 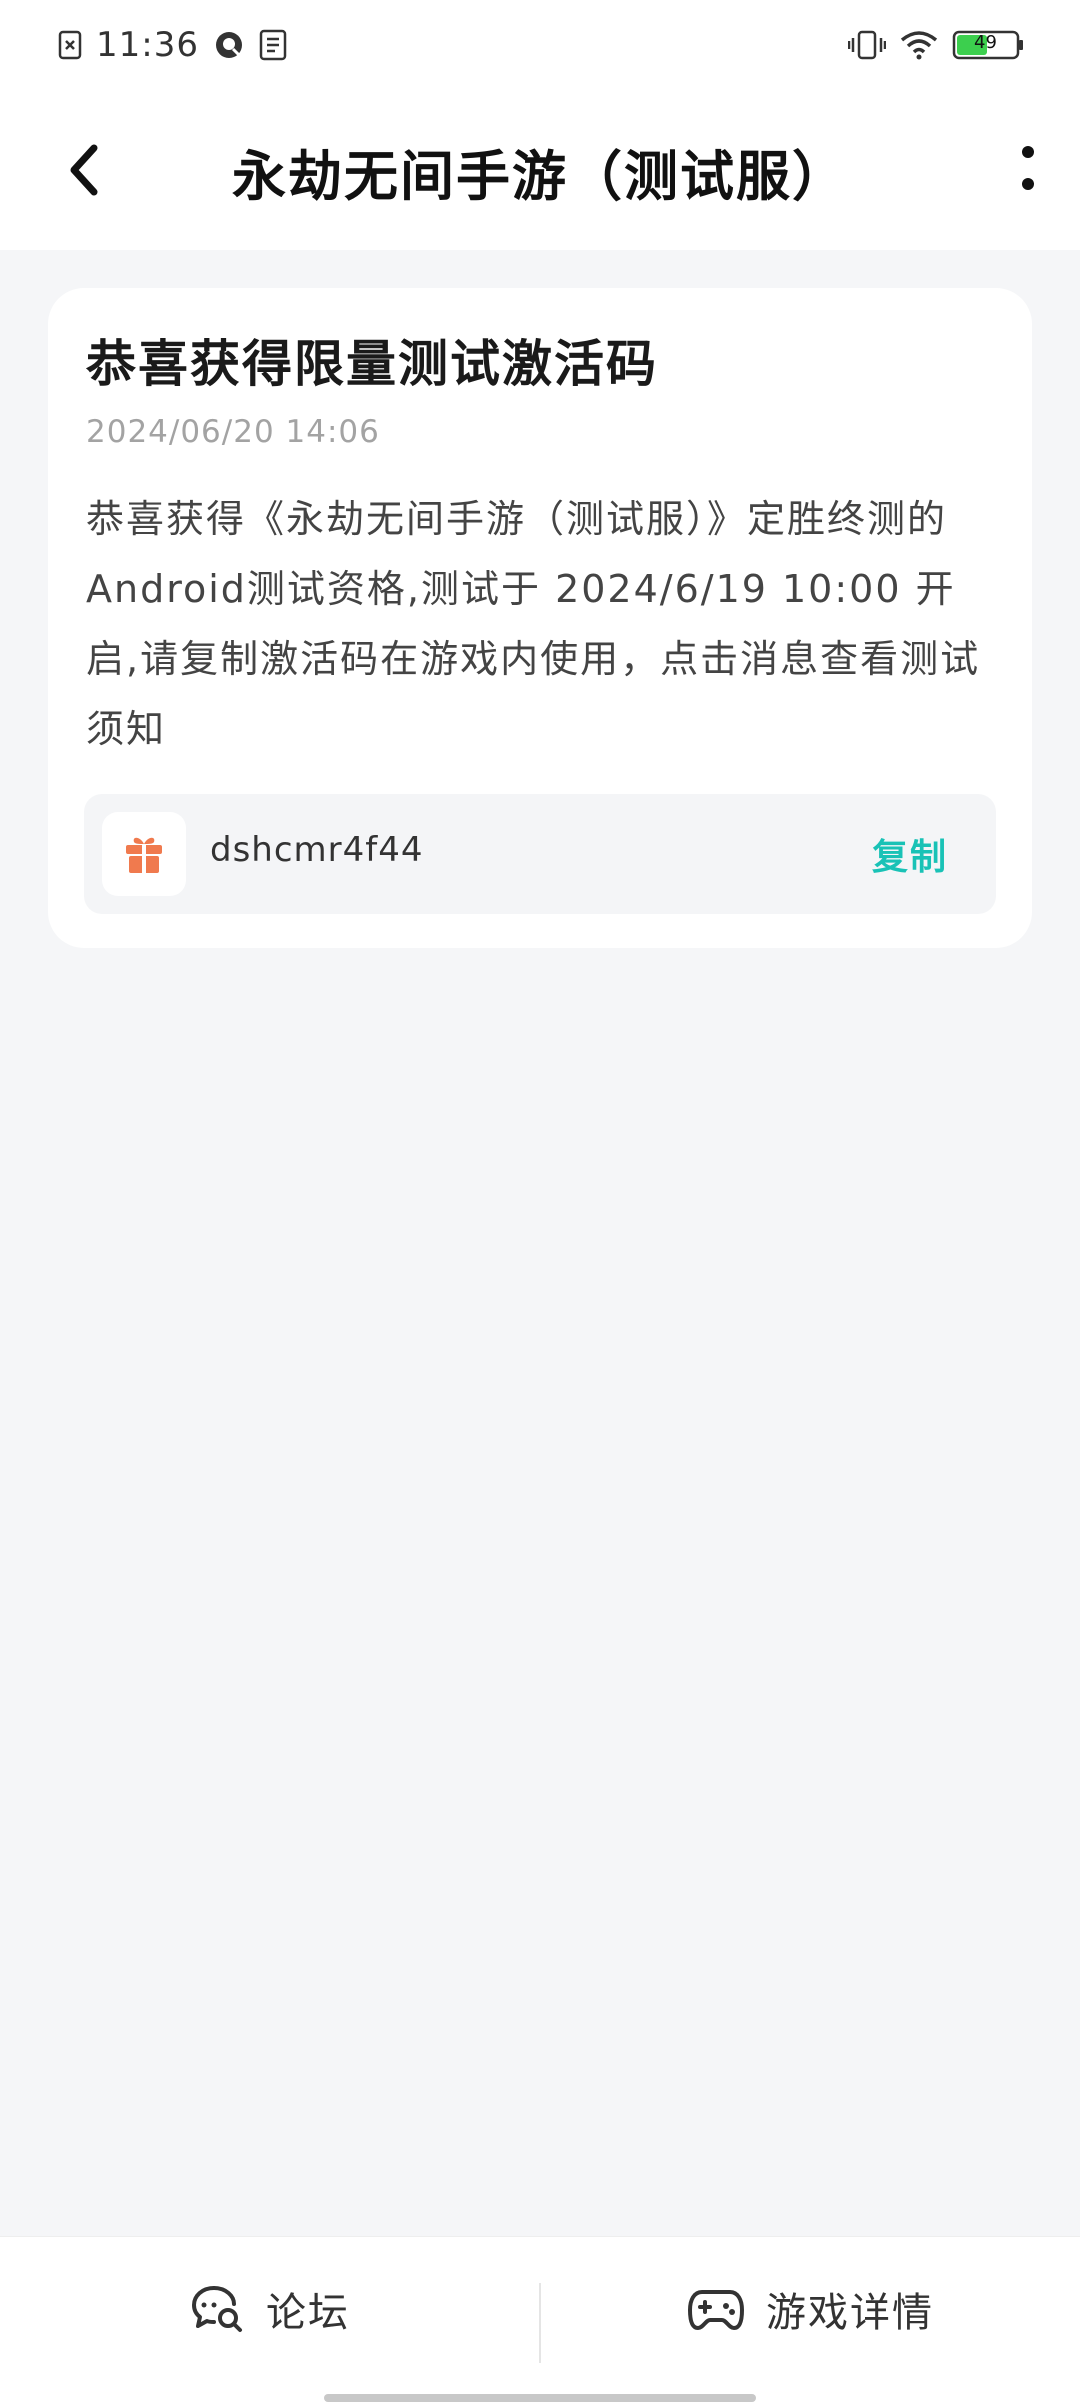 What do you see at coordinates (867, 45) in the screenshot?
I see `vibrate-icon` at bounding box center [867, 45].